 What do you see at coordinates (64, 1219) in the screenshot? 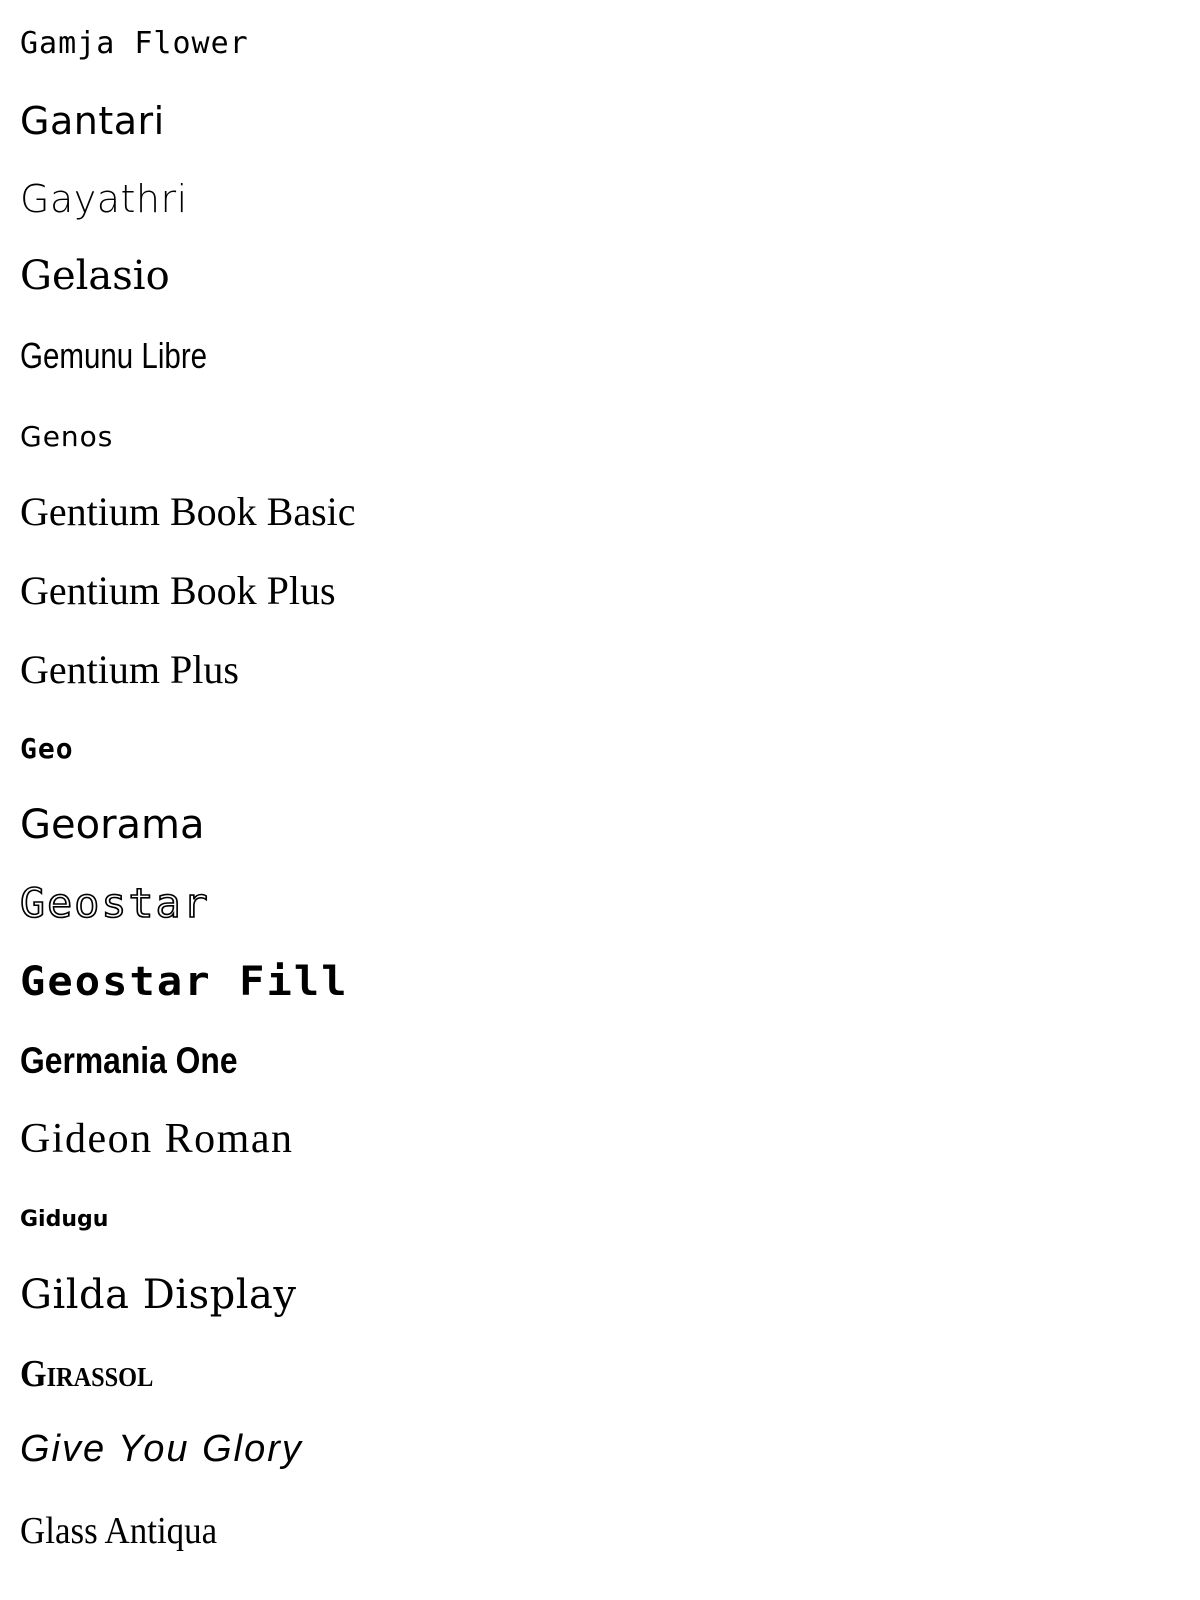
I see `font-name-gidugu: Gidugu` at bounding box center [64, 1219].